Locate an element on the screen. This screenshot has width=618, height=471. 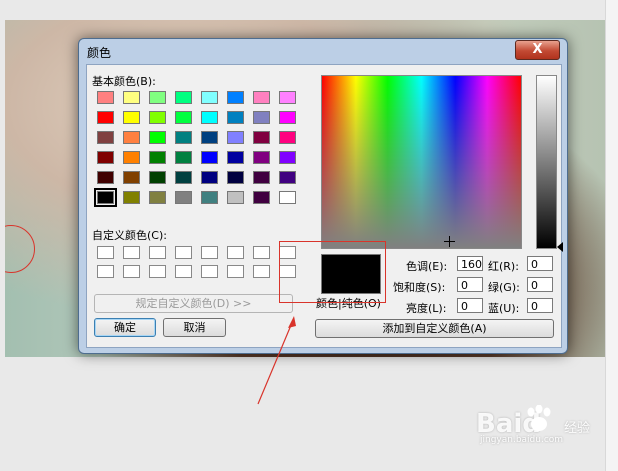
luminance-arrow-icon is located at coordinates (560, 247).